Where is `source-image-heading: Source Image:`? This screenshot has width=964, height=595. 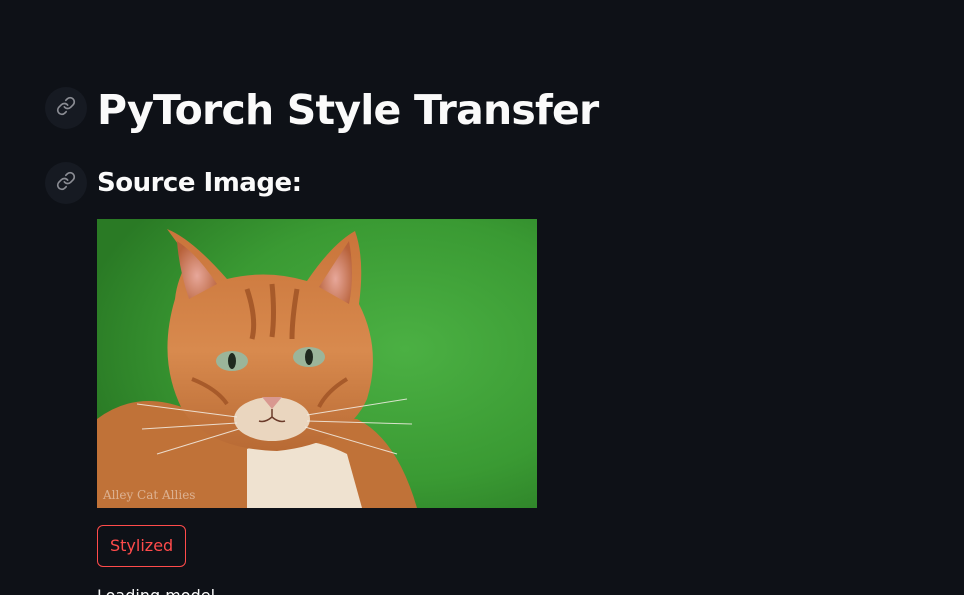 source-image-heading: Source Image: is located at coordinates (199, 183).